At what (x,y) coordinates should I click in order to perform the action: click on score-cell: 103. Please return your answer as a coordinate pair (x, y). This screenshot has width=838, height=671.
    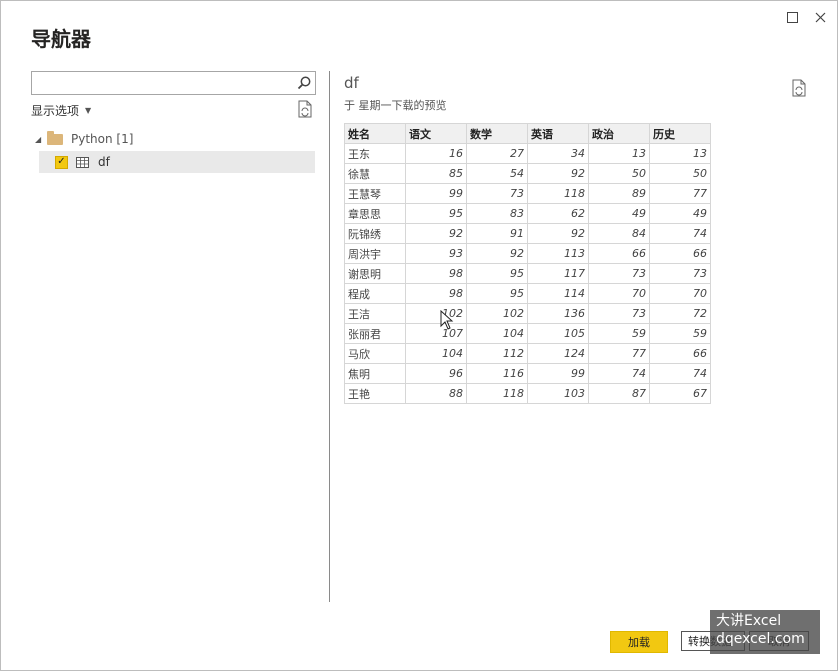
    Looking at the image, I should click on (558, 393).